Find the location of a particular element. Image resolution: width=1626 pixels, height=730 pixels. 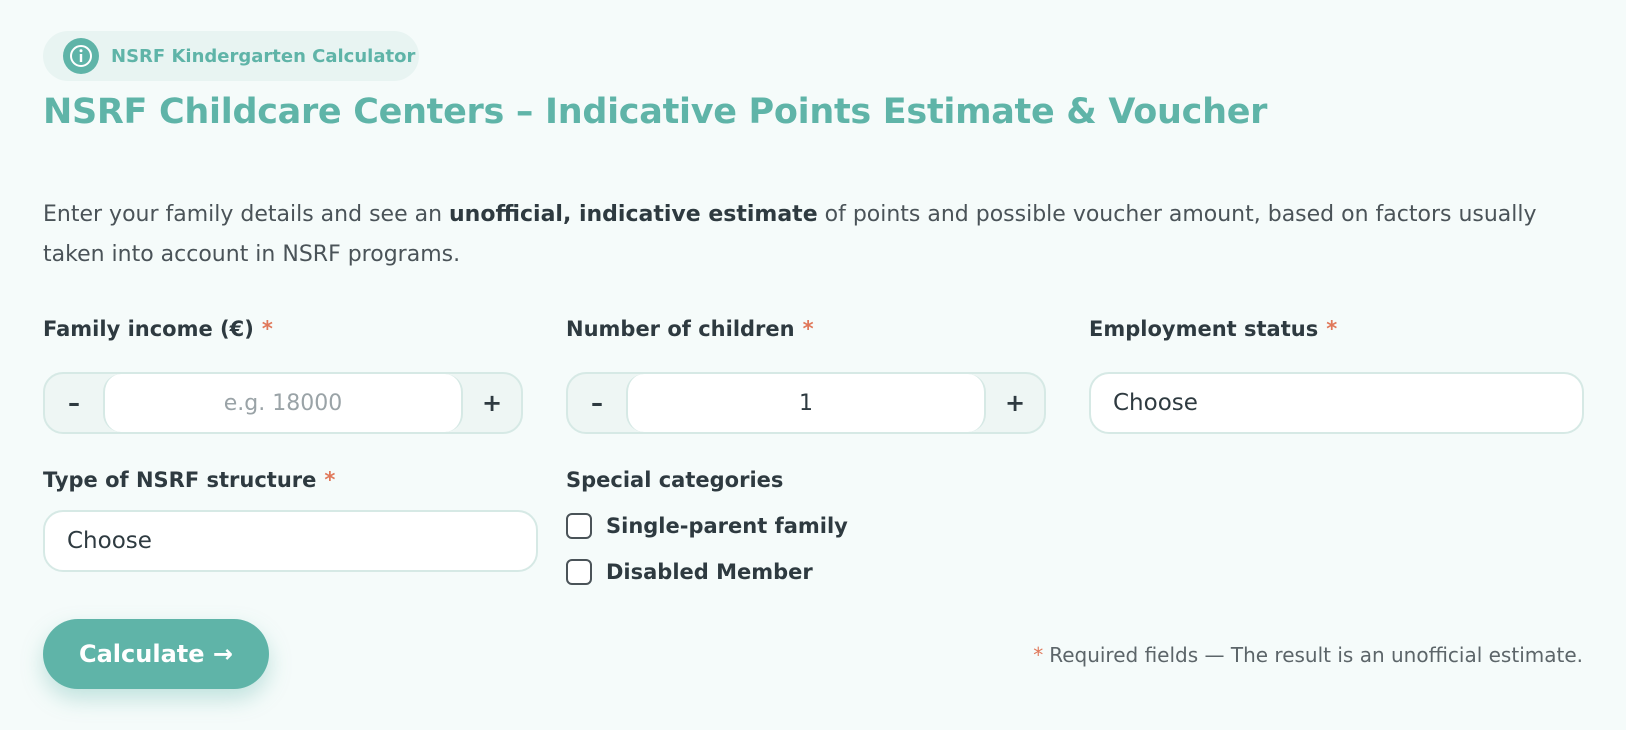

income-decrement-button: – is located at coordinates (74, 403).